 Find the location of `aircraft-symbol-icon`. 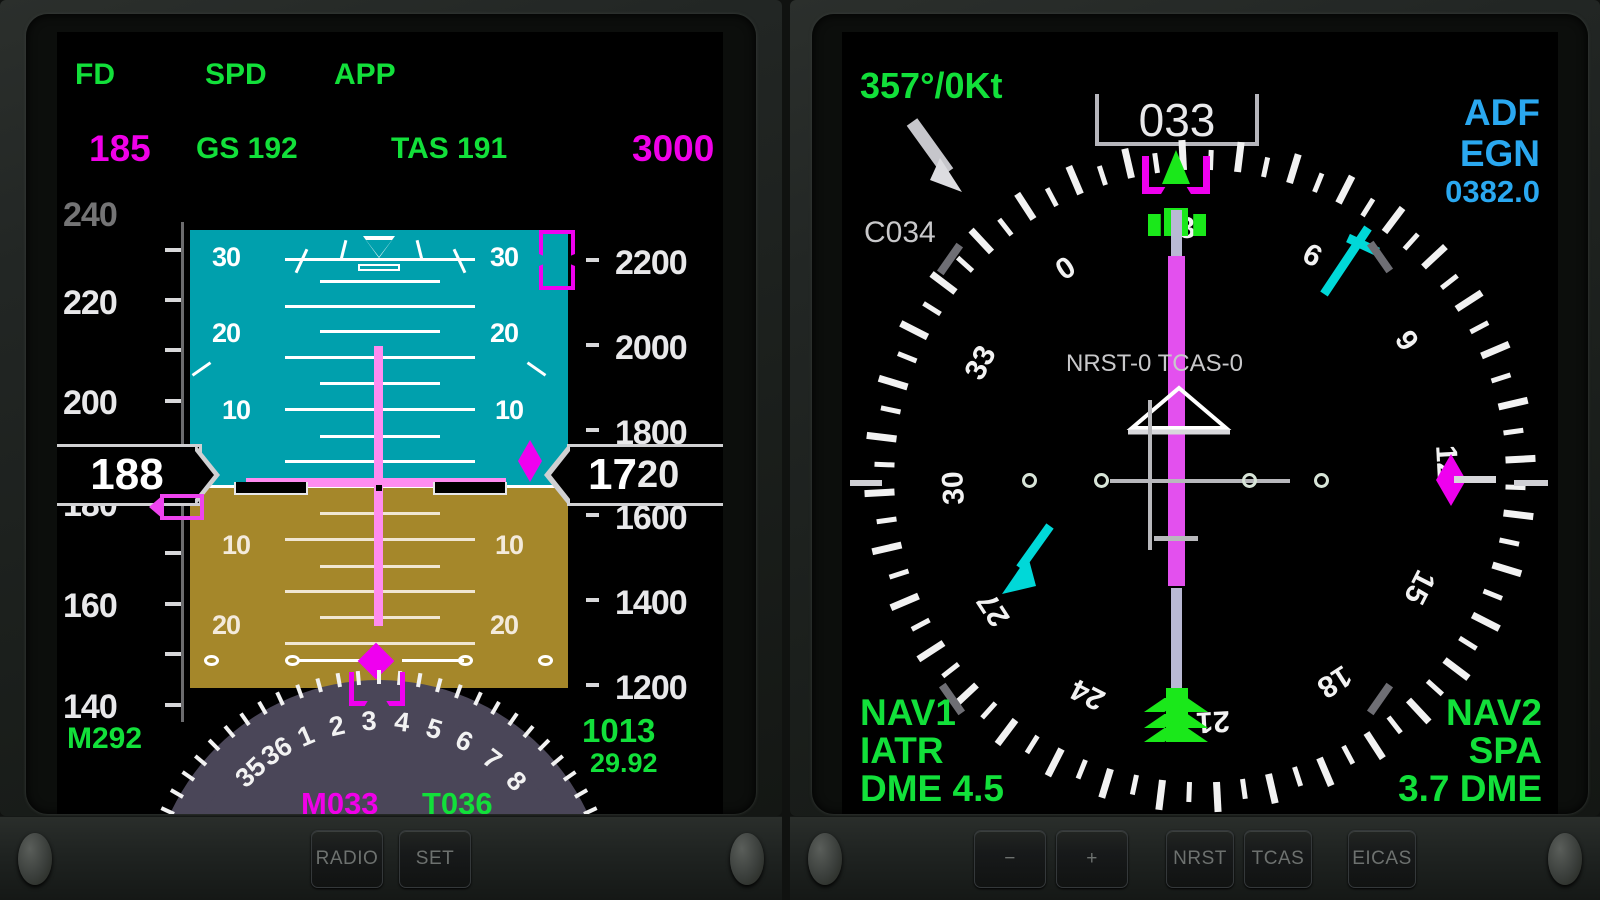

aircraft-symbol-icon is located at coordinates (1179, 410).